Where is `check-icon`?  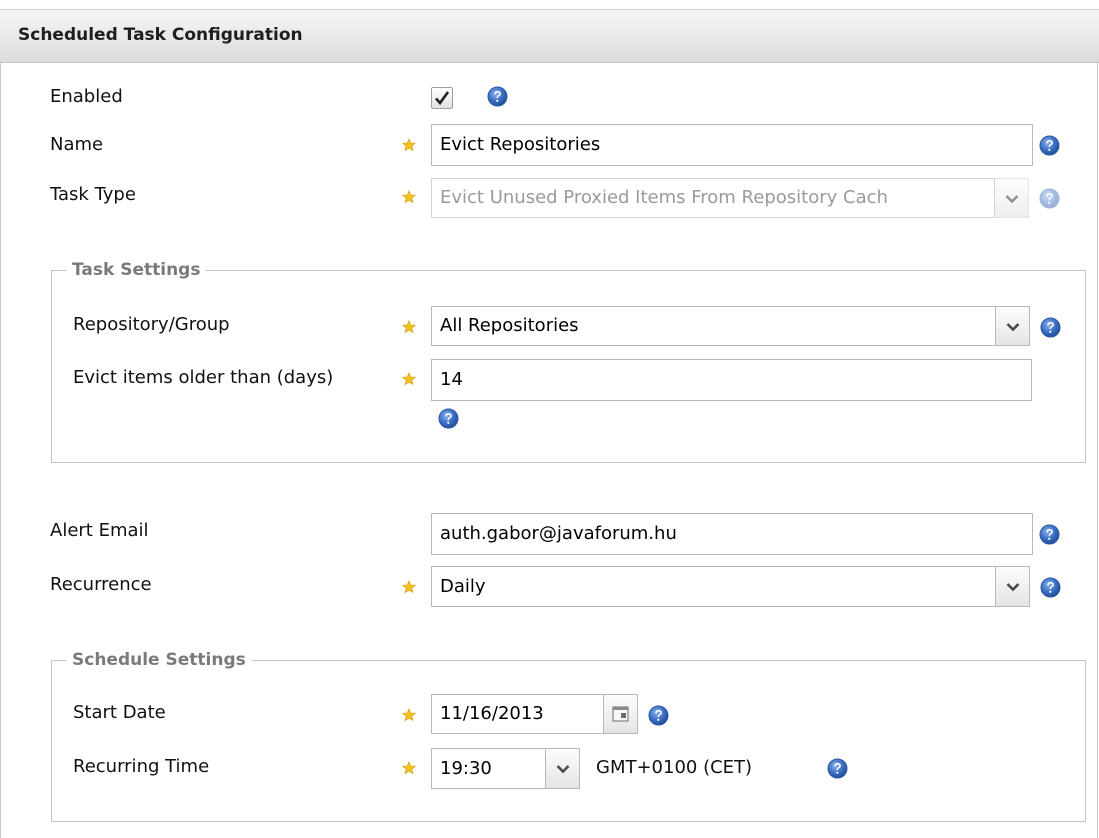 check-icon is located at coordinates (442, 98).